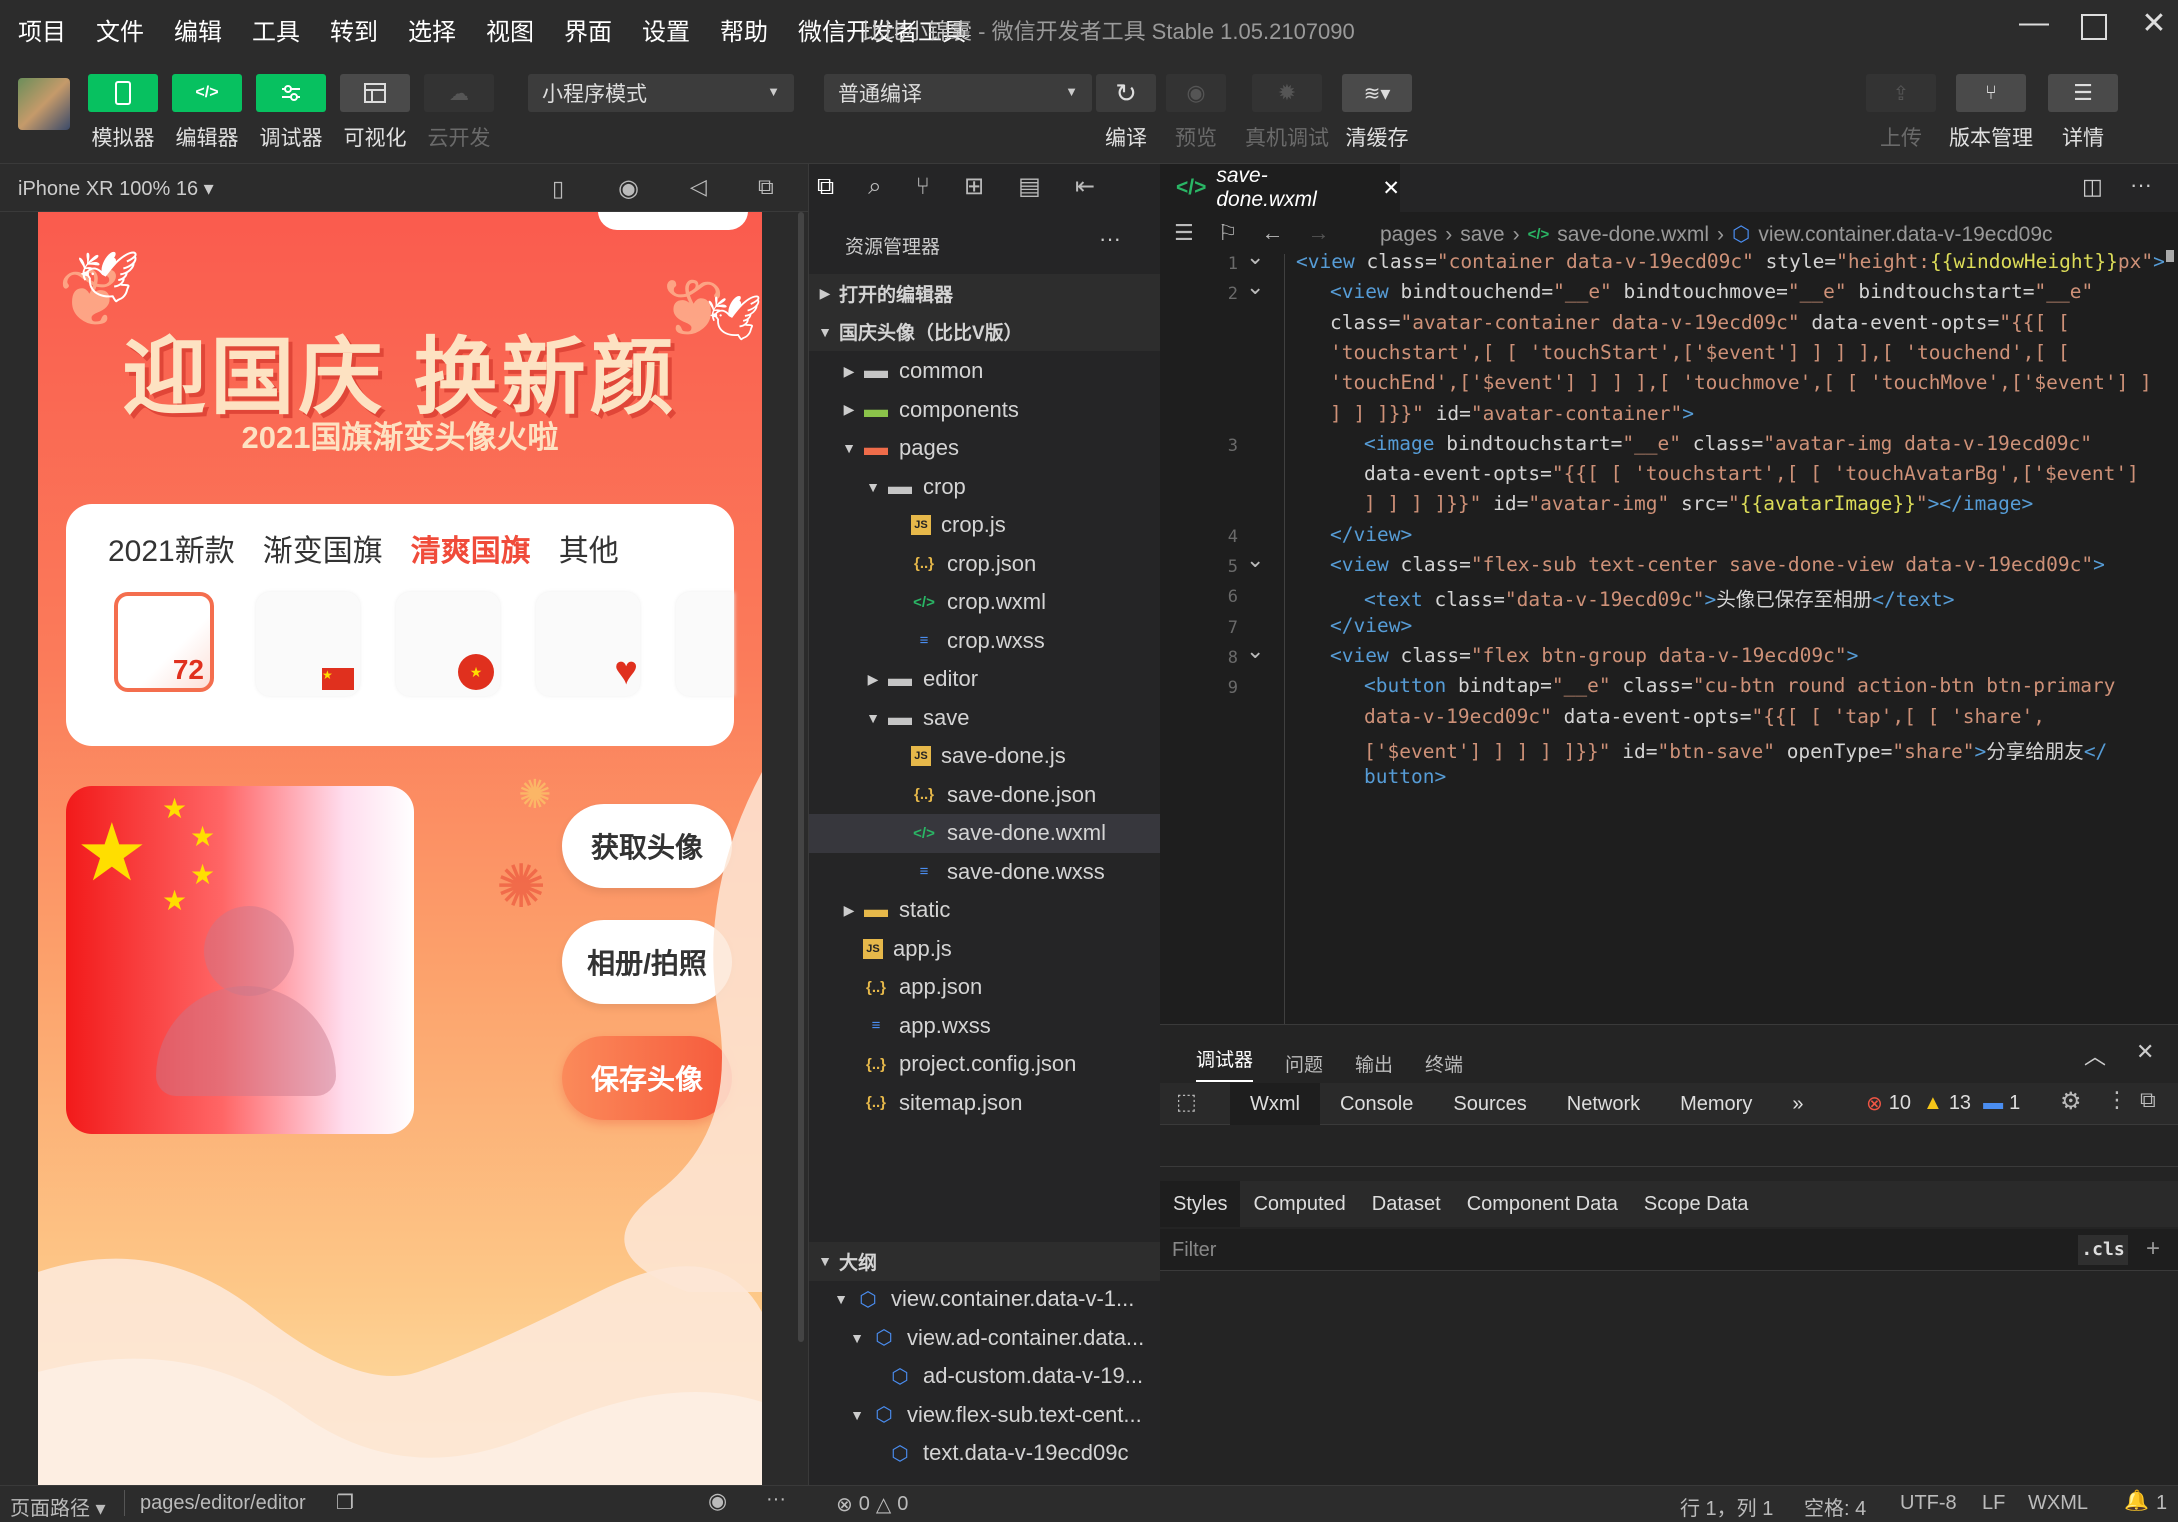 This screenshot has height=1522, width=2178. Describe the element at coordinates (2058, 1503) in the screenshot. I see `language-mode: WXML` at that location.